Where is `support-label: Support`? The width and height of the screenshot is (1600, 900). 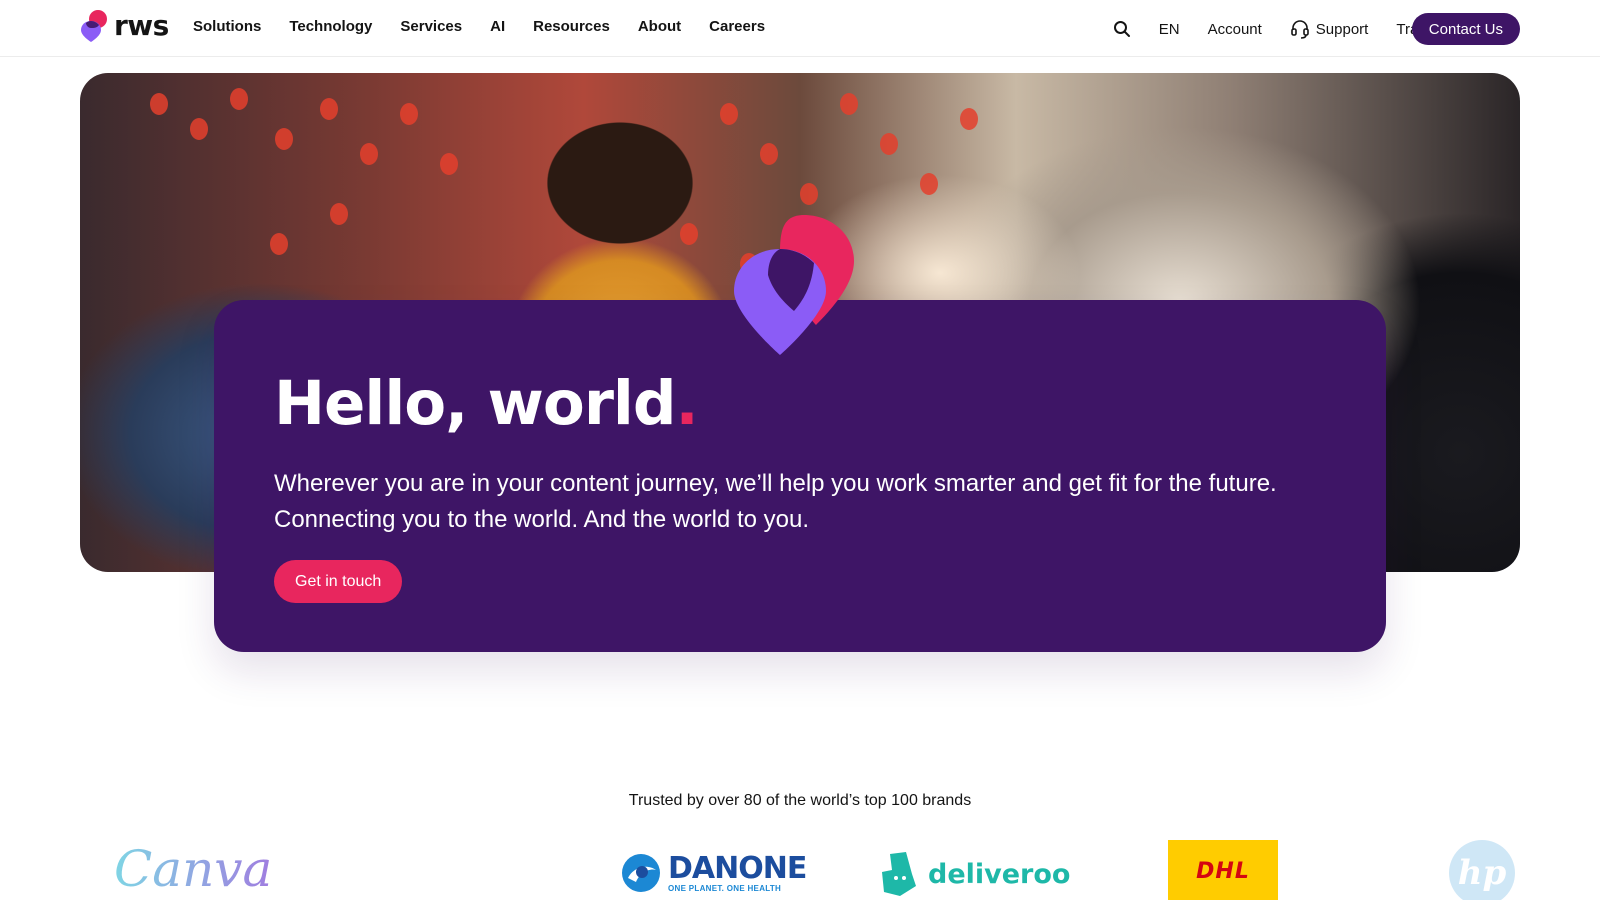 support-label: Support is located at coordinates (1342, 29).